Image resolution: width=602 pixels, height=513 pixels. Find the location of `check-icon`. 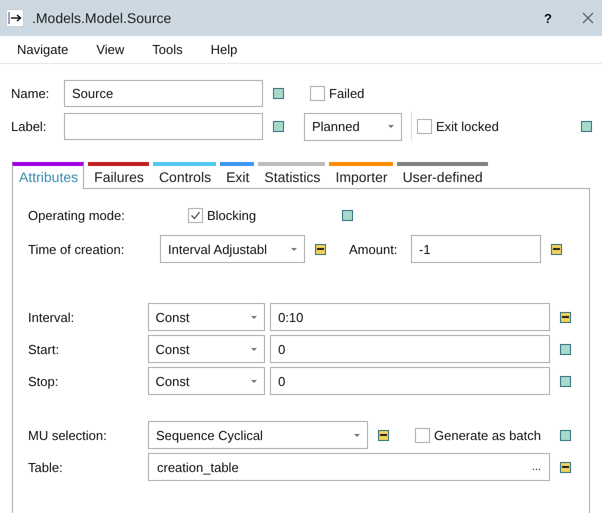

check-icon is located at coordinates (195, 215).